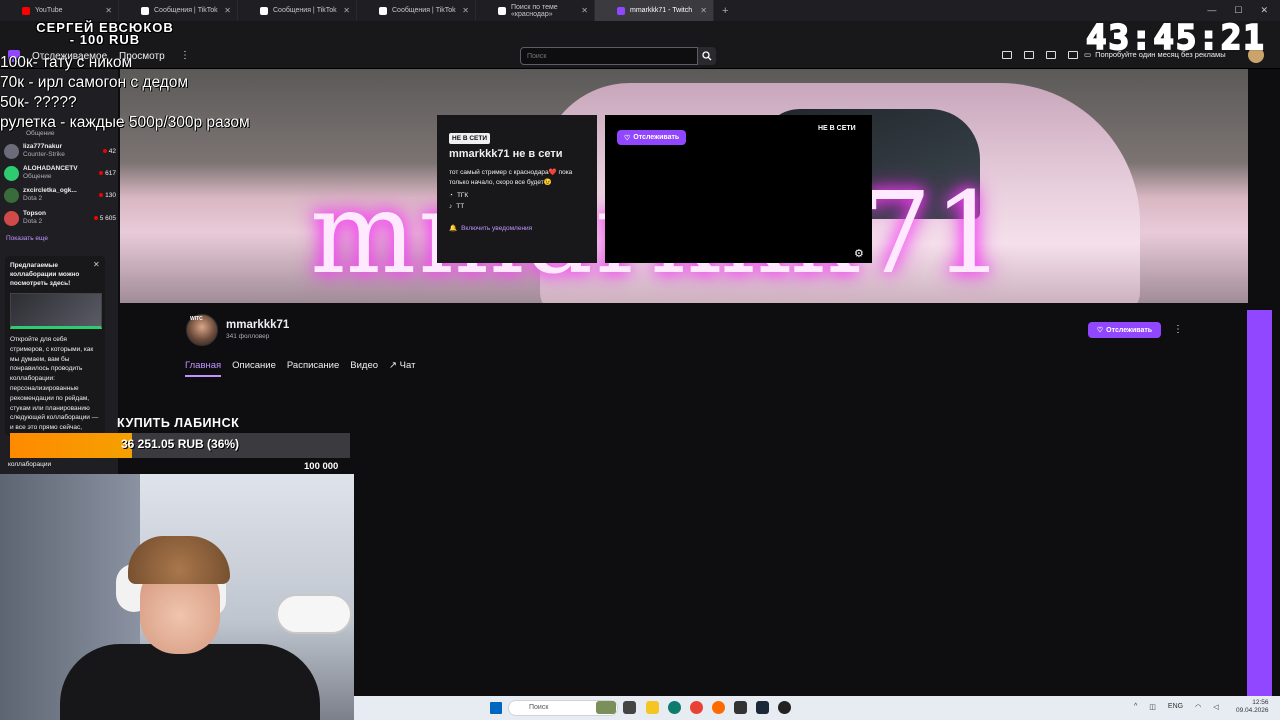 The image size is (1280, 720). What do you see at coordinates (652, 707) in the screenshot?
I see `file-explorer-icon` at bounding box center [652, 707].